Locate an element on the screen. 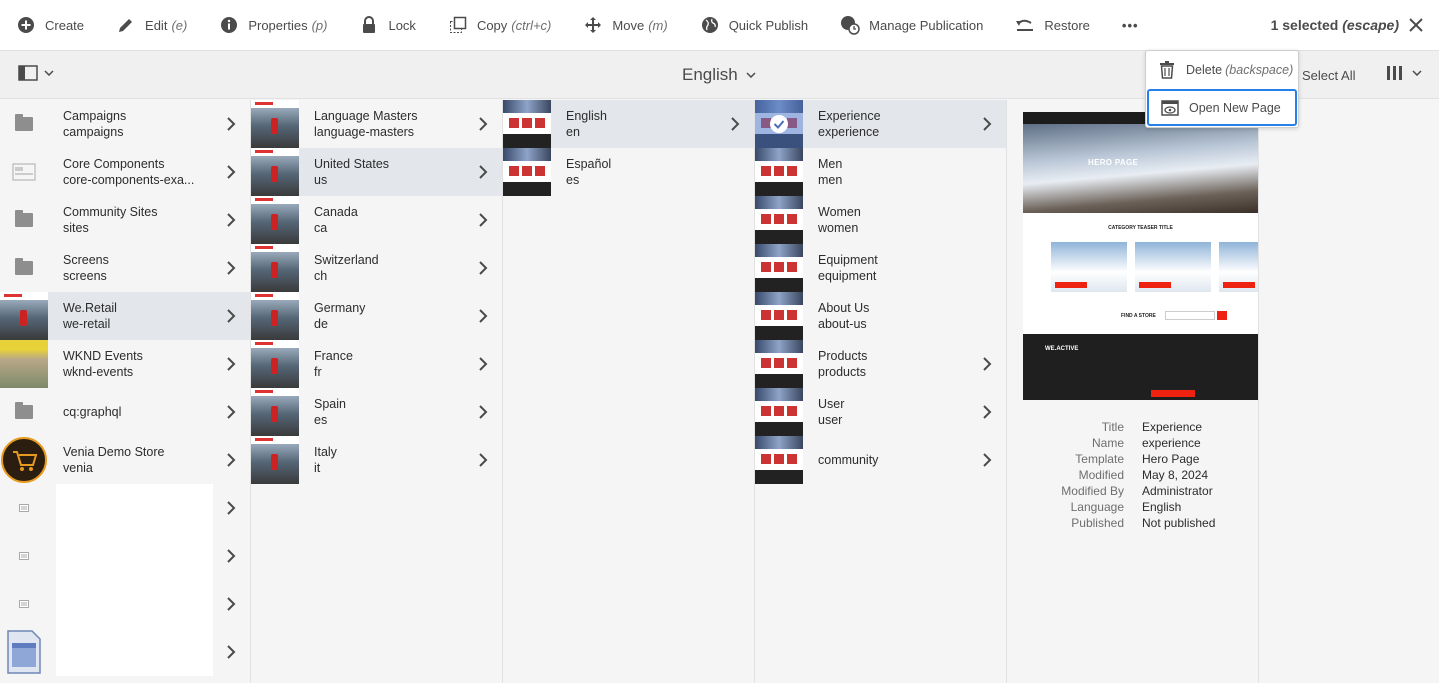  site-name: sites is located at coordinates (76, 228).